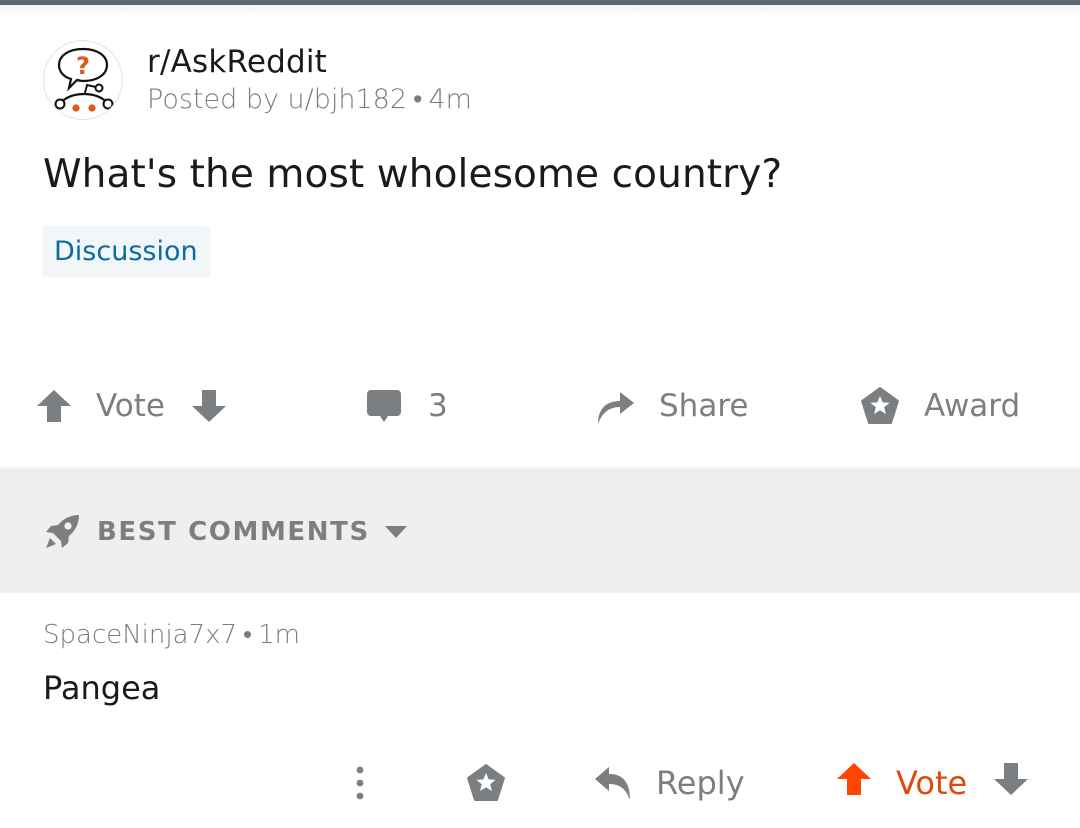 This screenshot has width=1080, height=828. What do you see at coordinates (279, 635) in the screenshot?
I see `comment-age: 1m` at bounding box center [279, 635].